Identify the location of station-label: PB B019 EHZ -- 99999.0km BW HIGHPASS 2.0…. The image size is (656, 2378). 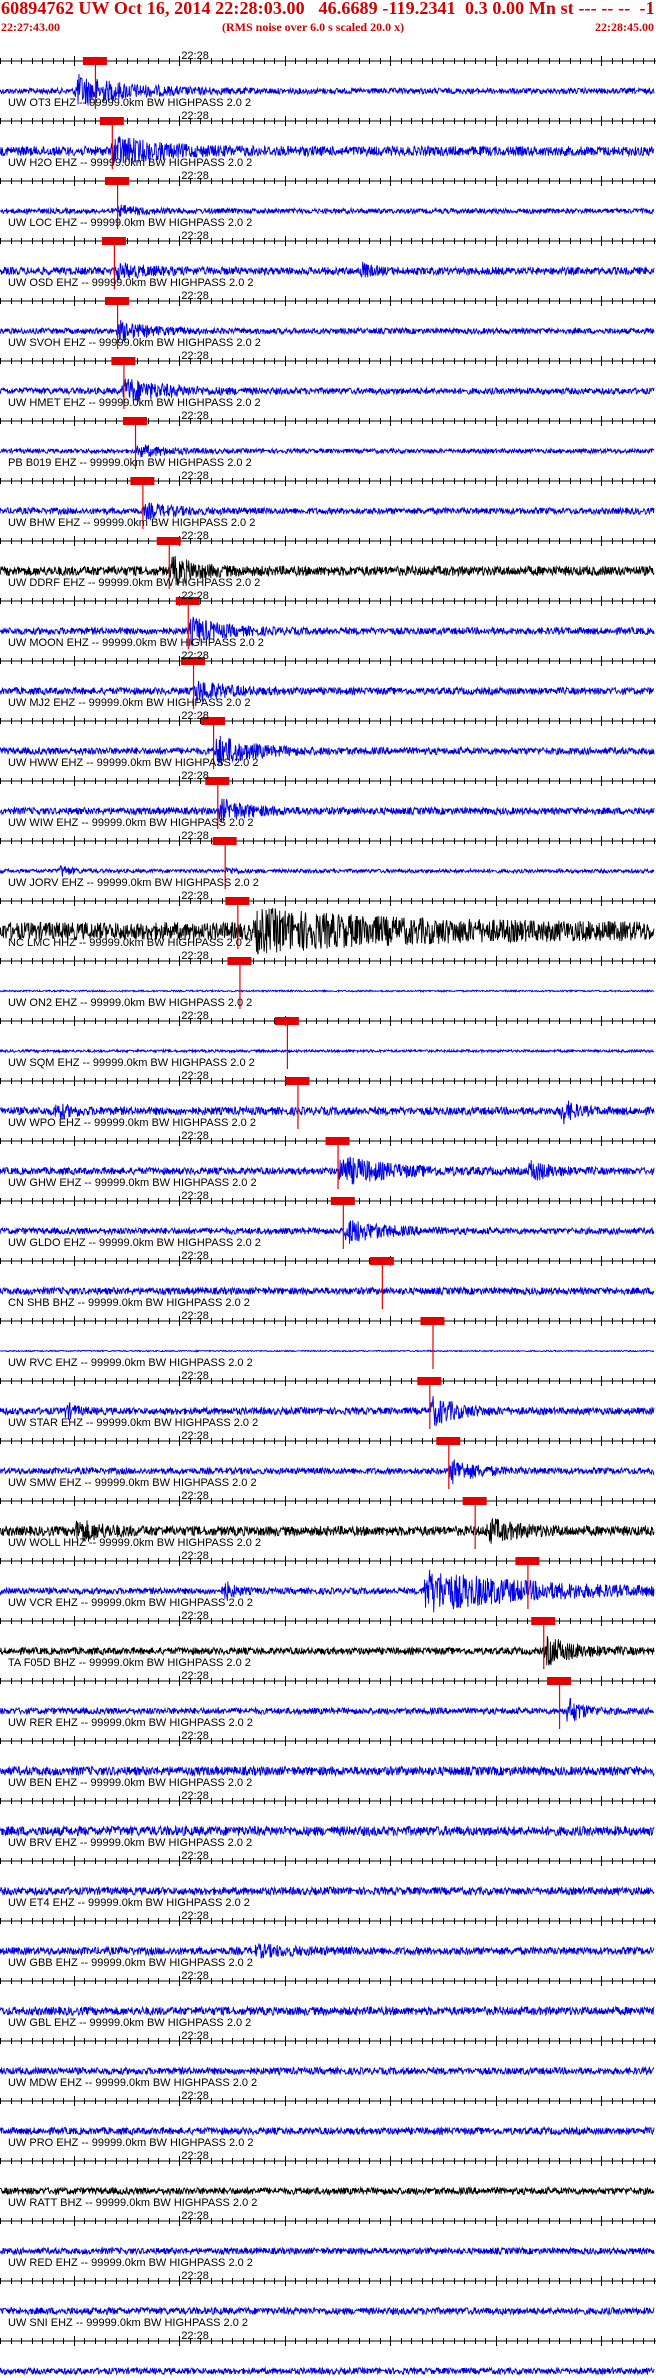
(130, 463).